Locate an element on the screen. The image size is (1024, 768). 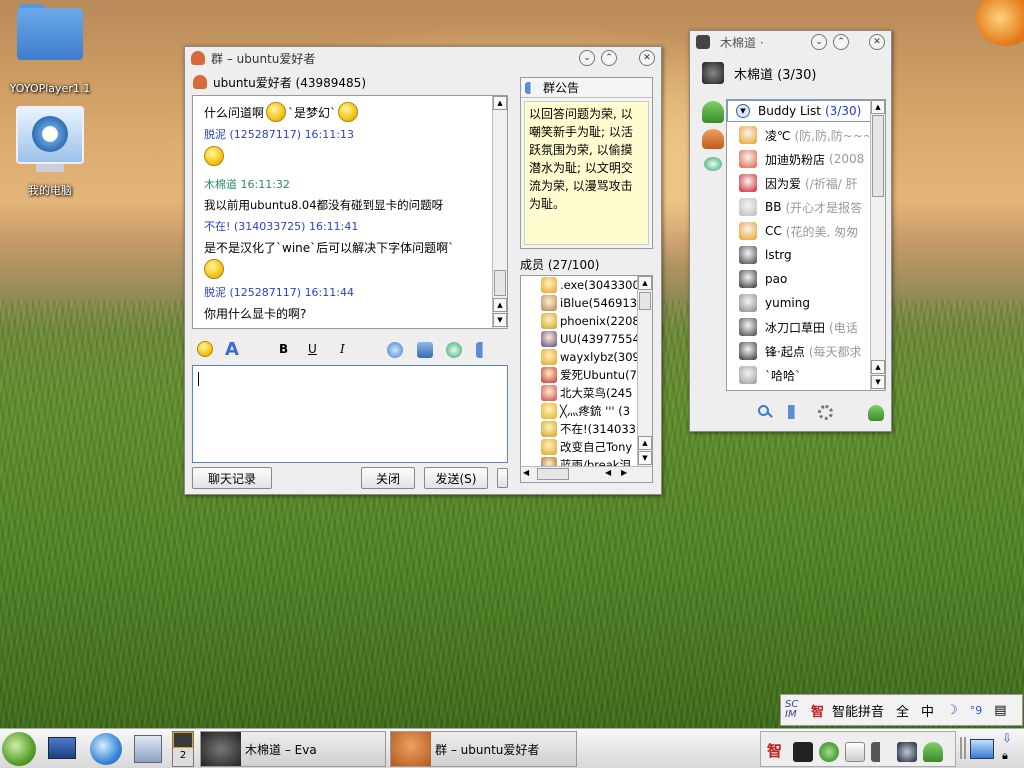
member-item: wayxlybz(309 is located at coordinates (590, 357).